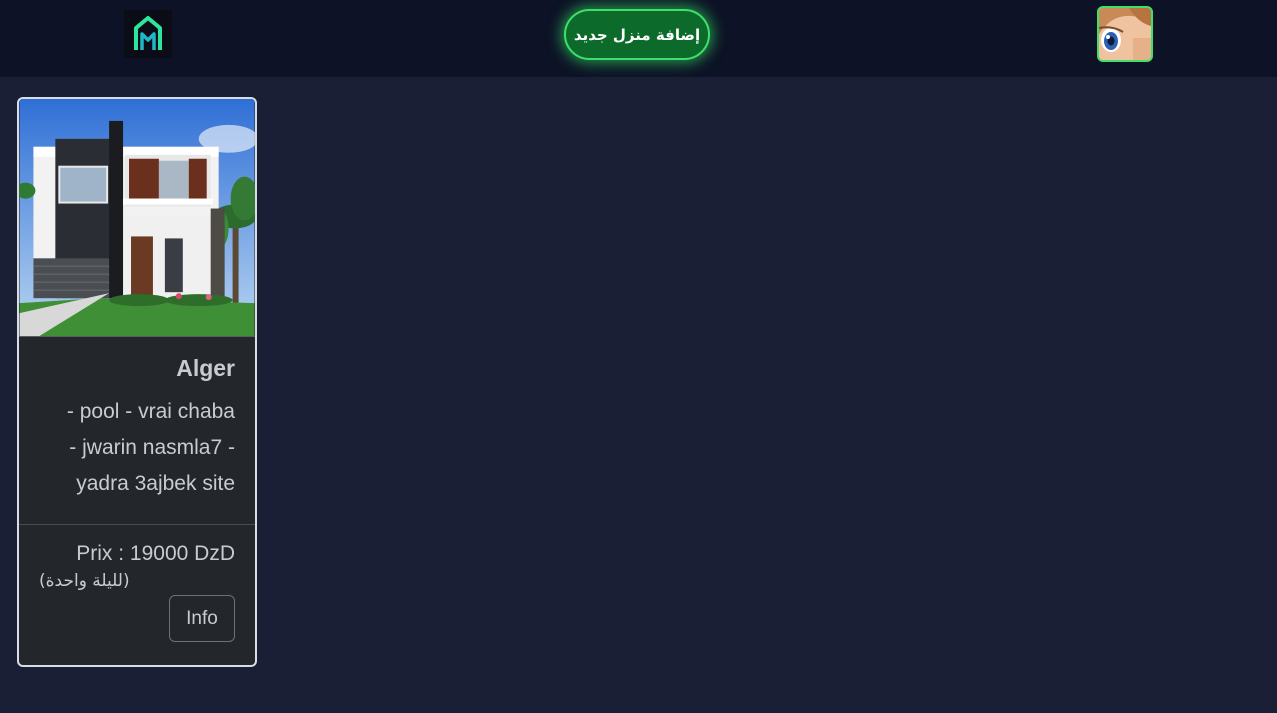 The height and width of the screenshot is (713, 1277). What do you see at coordinates (137, 583) in the screenshot?
I see `card-footer: Prix : 19000 DzD (لليلة واحدة) Info` at bounding box center [137, 583].